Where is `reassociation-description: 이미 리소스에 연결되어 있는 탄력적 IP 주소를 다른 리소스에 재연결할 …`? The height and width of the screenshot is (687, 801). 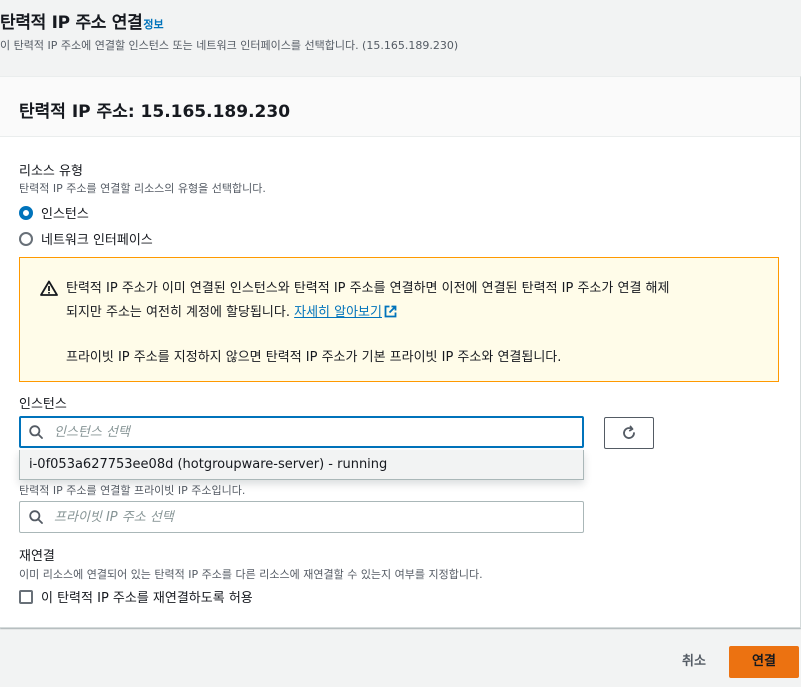
reassociation-description: 이미 리소스에 연결되어 있는 탄력적 IP 주소를 다른 리소스에 재연결할 … is located at coordinates (251, 574).